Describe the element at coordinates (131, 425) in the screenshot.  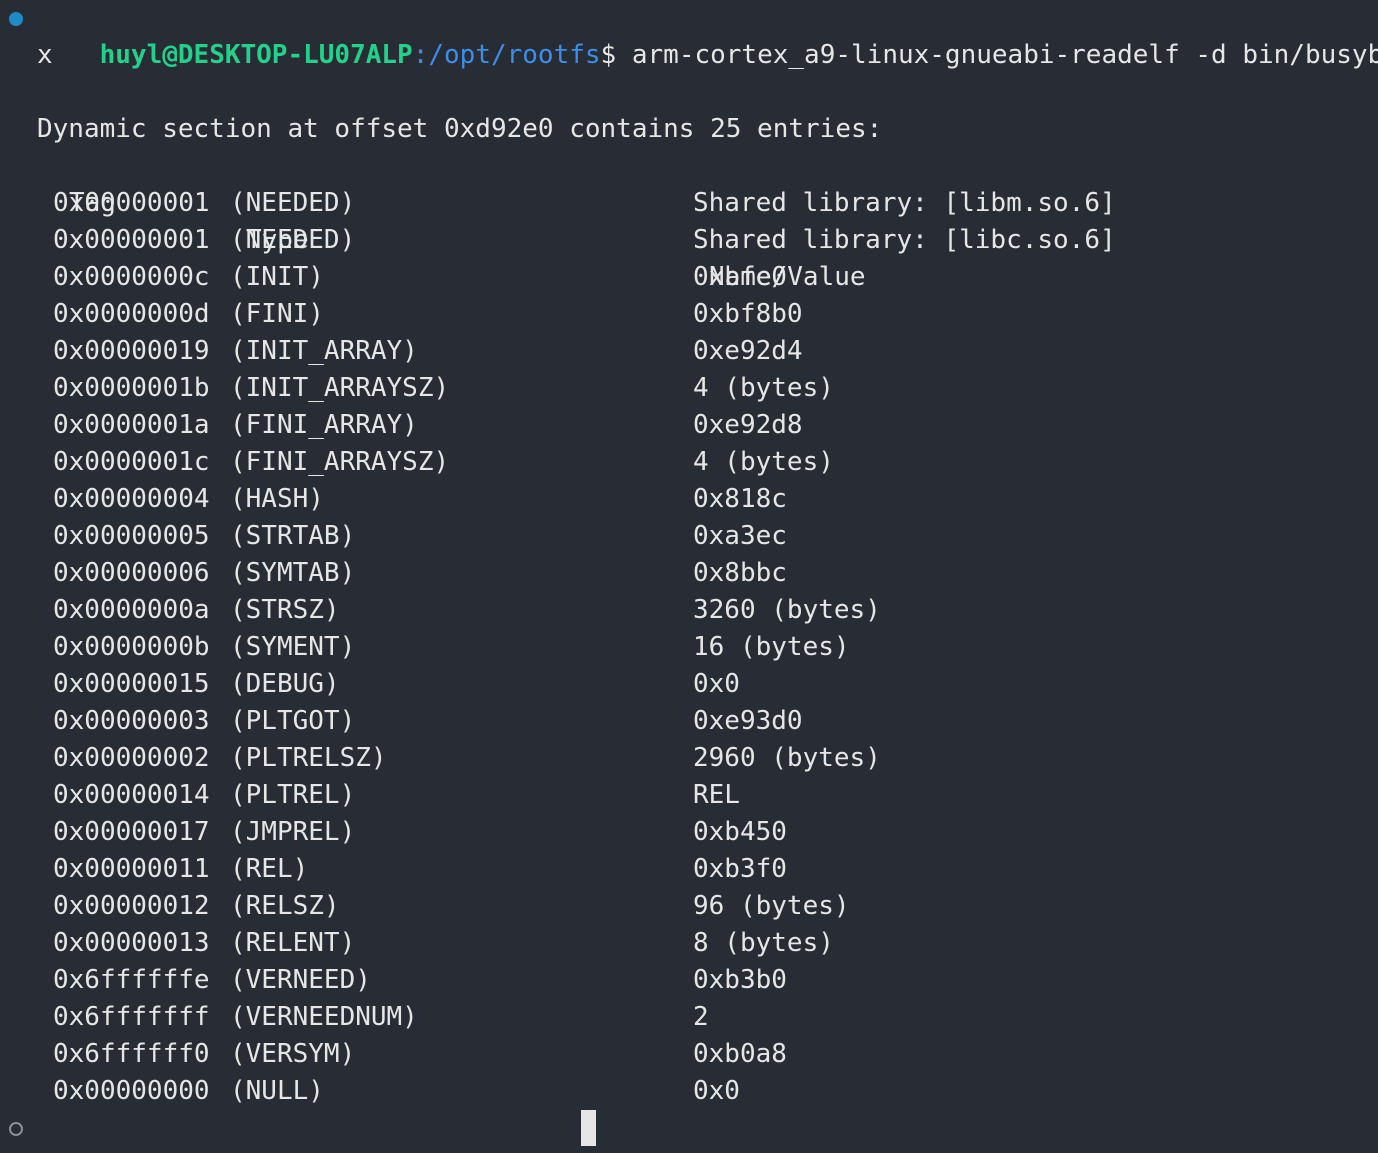
I see `row-tag: 0x0000001a` at that location.